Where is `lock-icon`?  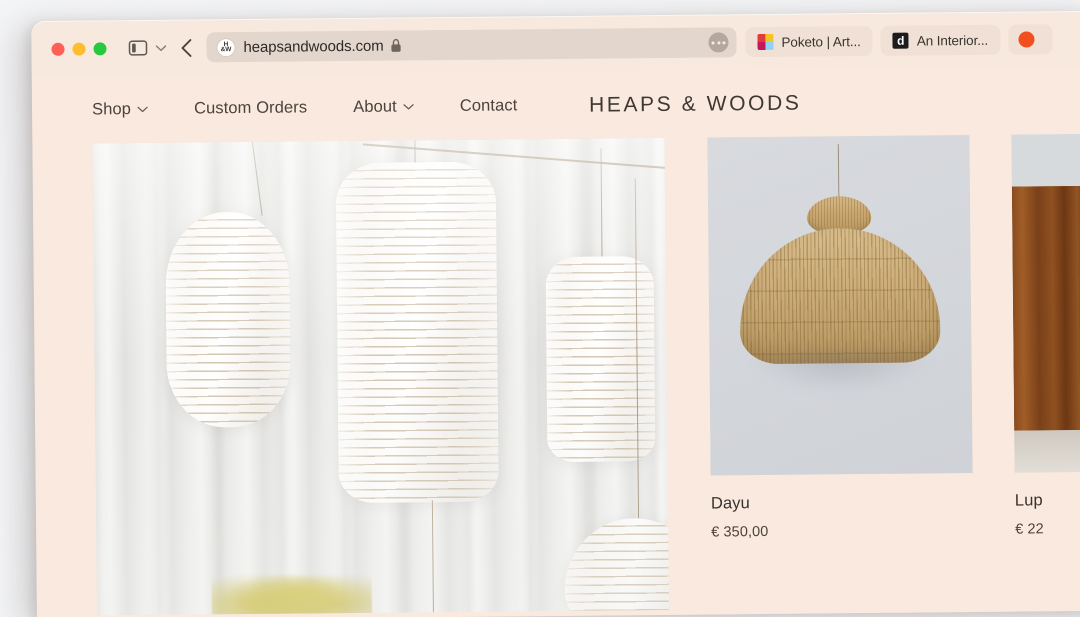 lock-icon is located at coordinates (395, 45).